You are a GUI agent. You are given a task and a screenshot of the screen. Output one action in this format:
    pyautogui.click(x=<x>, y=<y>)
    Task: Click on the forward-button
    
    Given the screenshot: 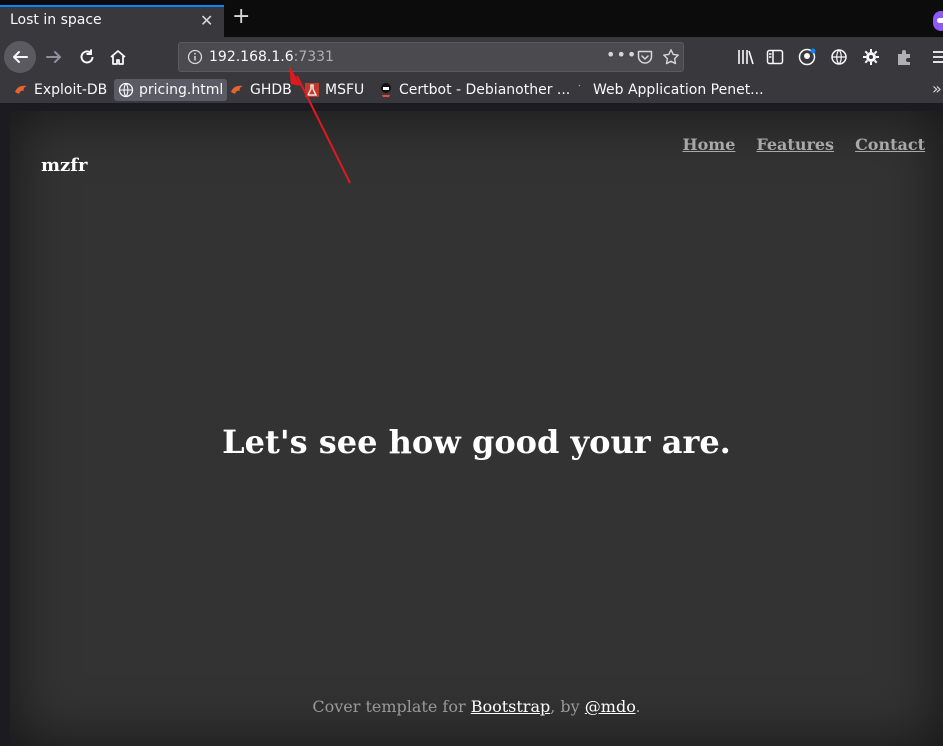 What is the action you would take?
    pyautogui.click(x=54, y=57)
    